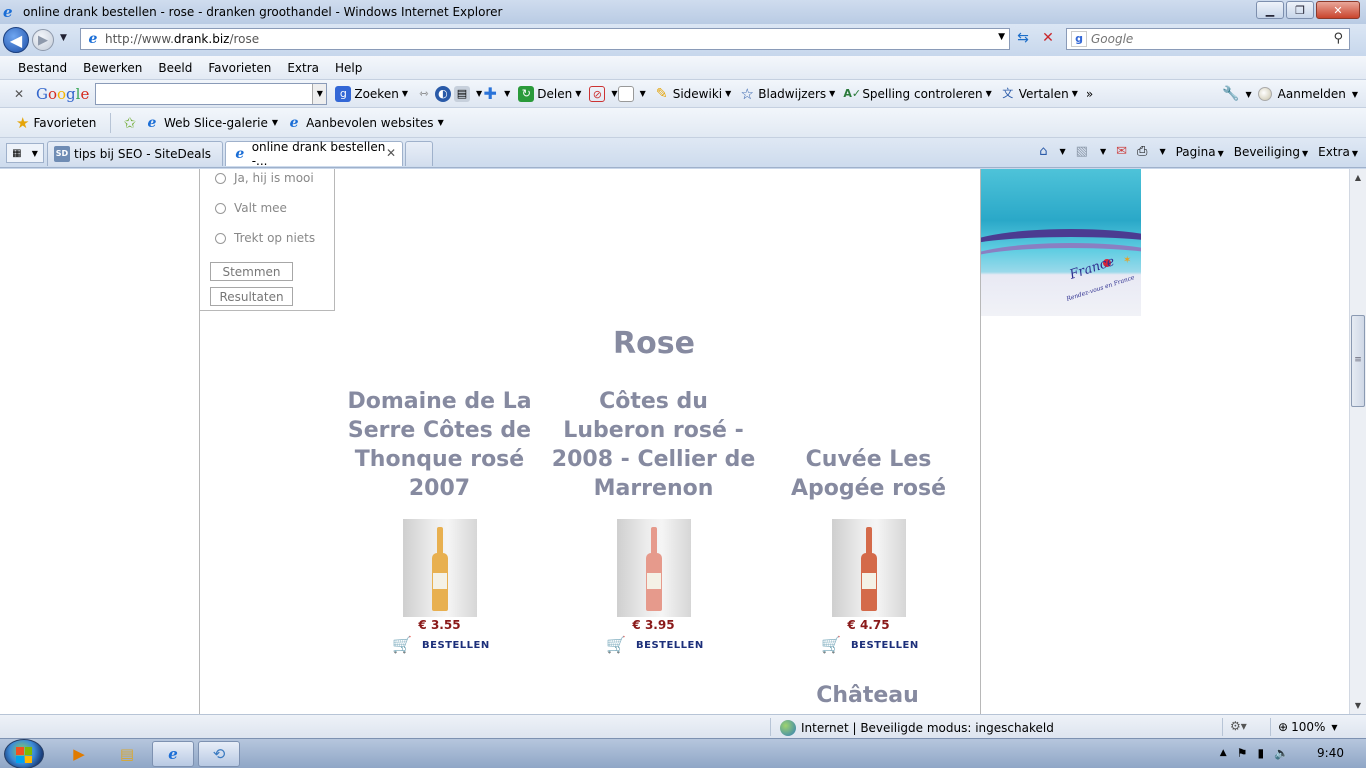  I want to click on tab-drank-rose: e online drank bestellen -... ✕, so click(314, 154).